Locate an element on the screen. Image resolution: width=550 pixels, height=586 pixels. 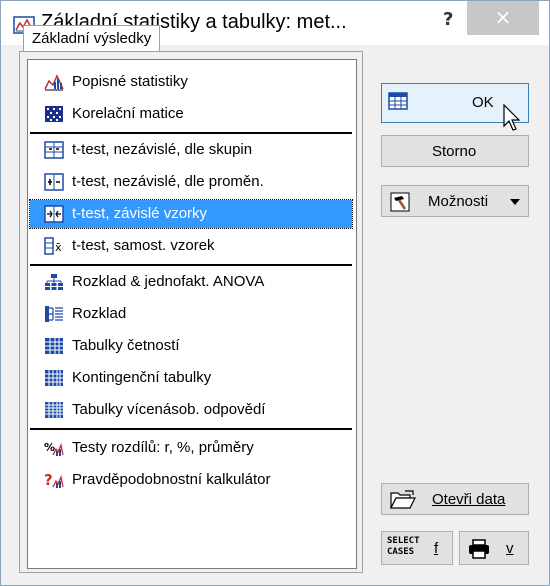
list-item-anova: Rozklad & jednofakt. ANOVA is located at coordinates (191, 282).